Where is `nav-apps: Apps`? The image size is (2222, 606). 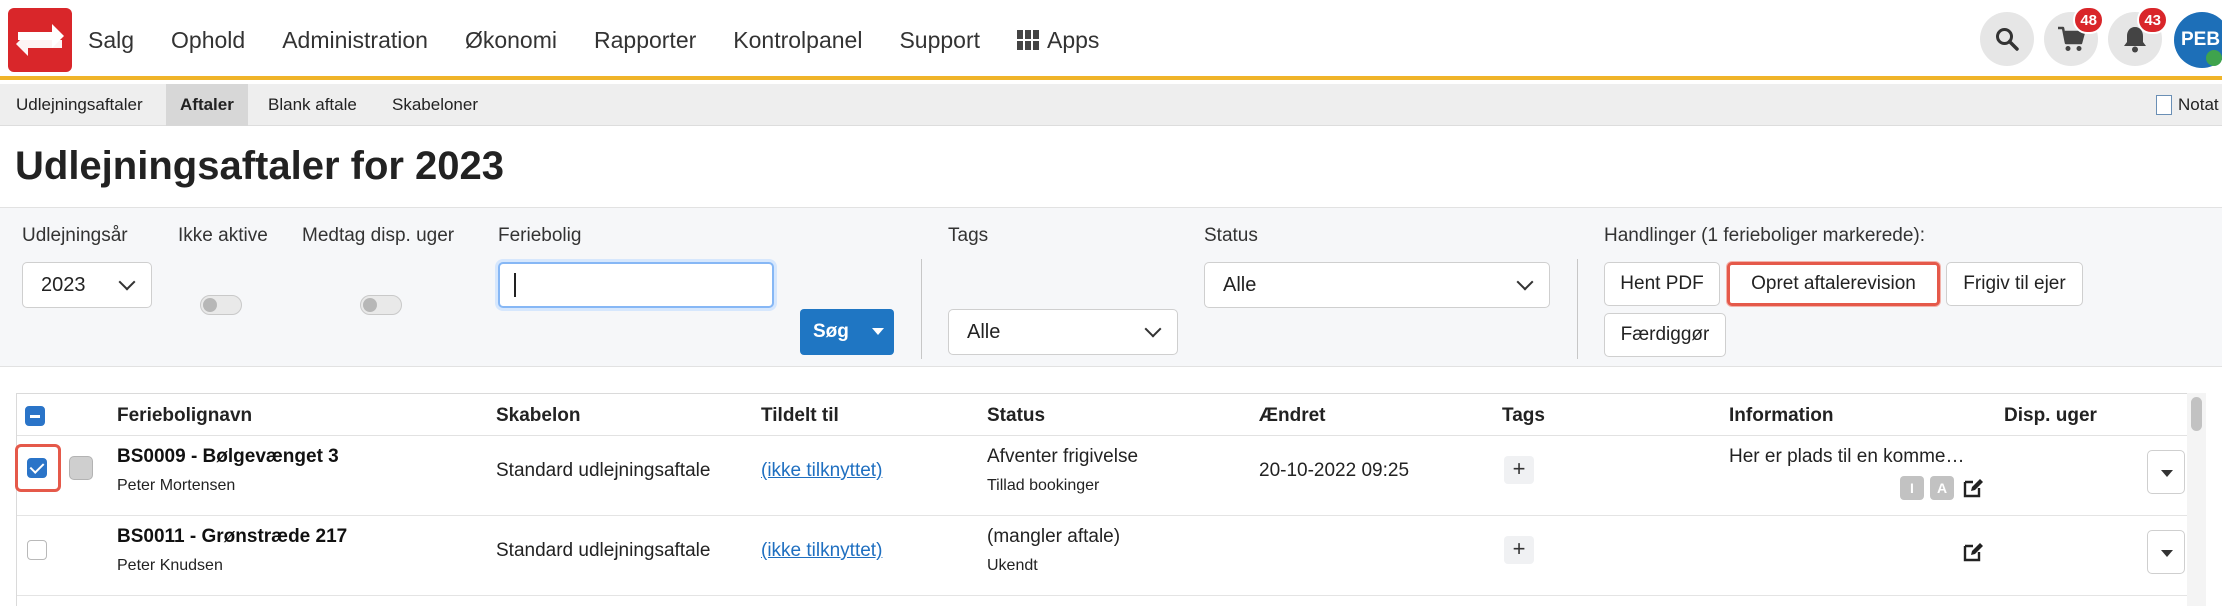
nav-apps: Apps is located at coordinates (1058, 40).